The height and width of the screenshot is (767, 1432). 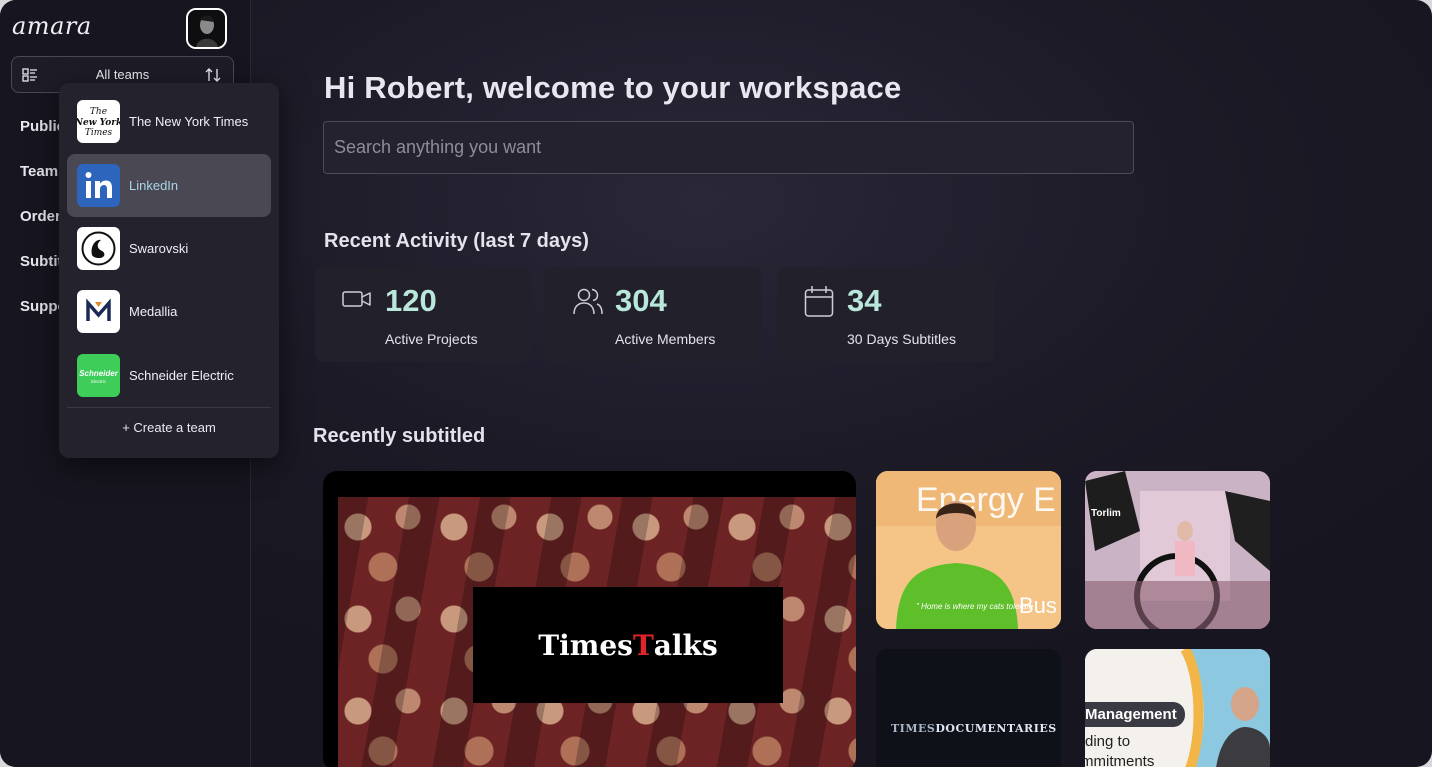 I want to click on video-thumbnail-studio: Torlim, so click(x=1177, y=550).